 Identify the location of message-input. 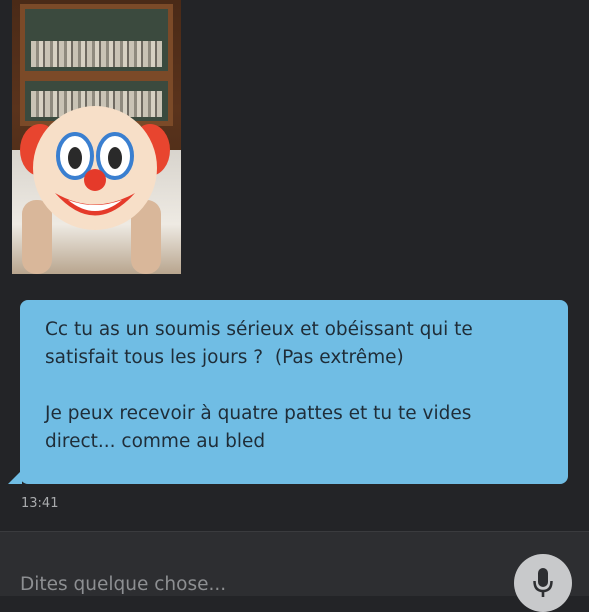
(230, 584).